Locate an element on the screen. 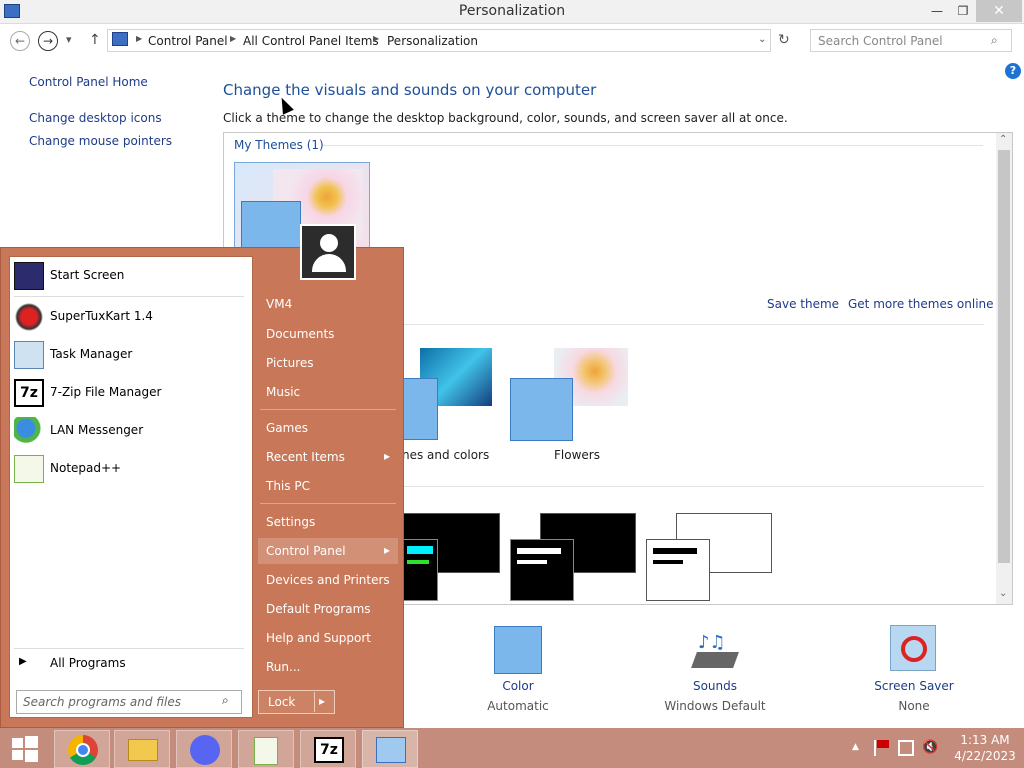 Image resolution: width=1024 pixels, height=768 pixels. breadcrumb-control-panel: Control Panel is located at coordinates (188, 41).